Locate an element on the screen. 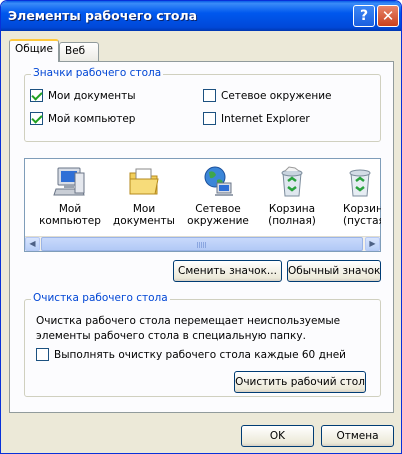  default-icon-button: Обычный значок is located at coordinates (334, 271).